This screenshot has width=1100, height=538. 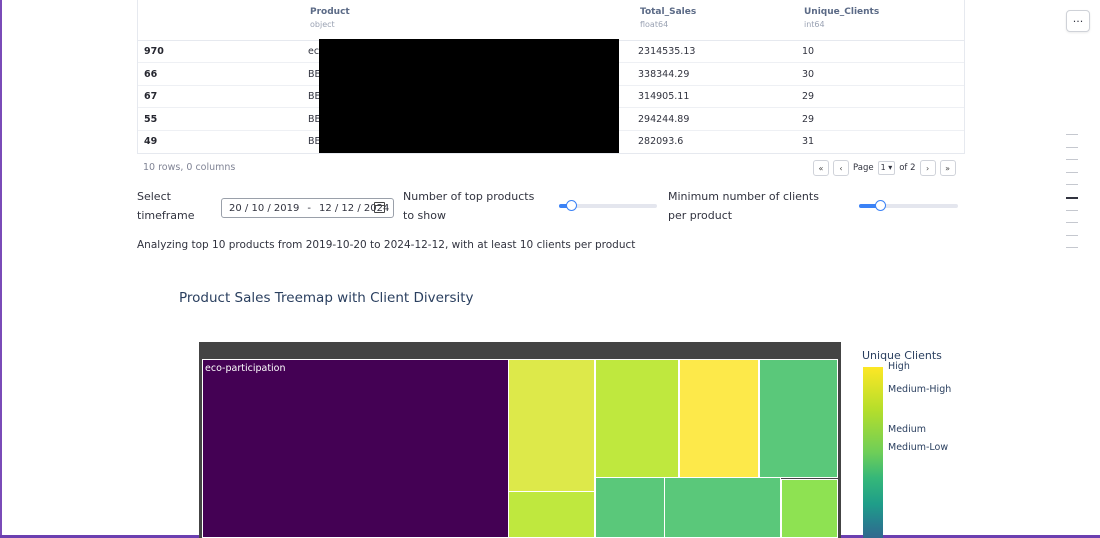 I want to click on unique-clients-cell: 30, so click(x=808, y=74).